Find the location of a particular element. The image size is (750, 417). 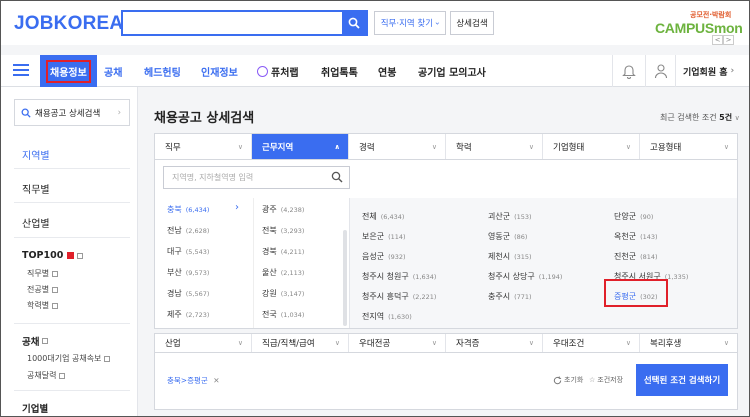

province-item: 전남 (2,628) is located at coordinates (188, 230).